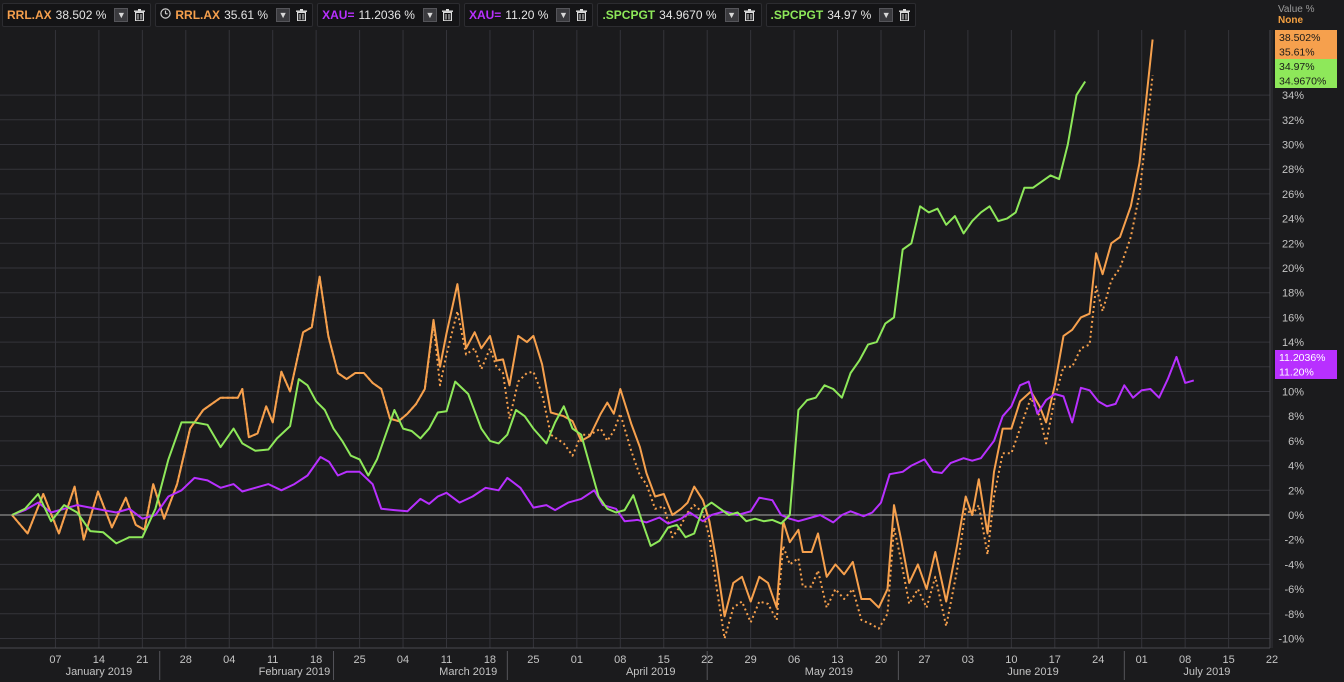 This screenshot has width=1344, height=682. What do you see at coordinates (1291, 640) in the screenshot?
I see `y-tick-label: -10%` at bounding box center [1291, 640].